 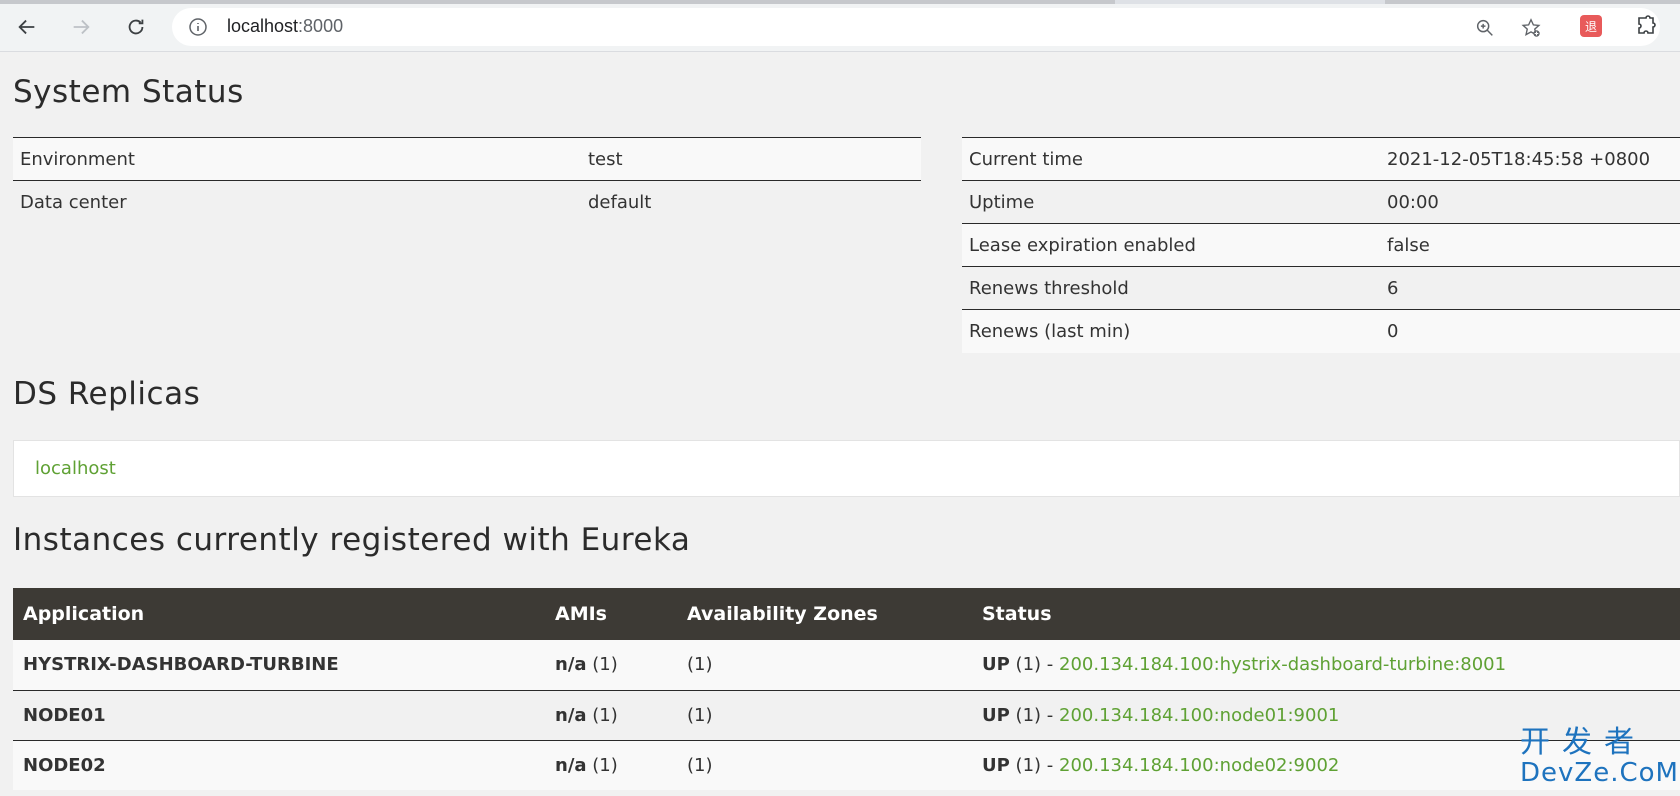 I want to click on application-name: NODE01, so click(x=279, y=714).